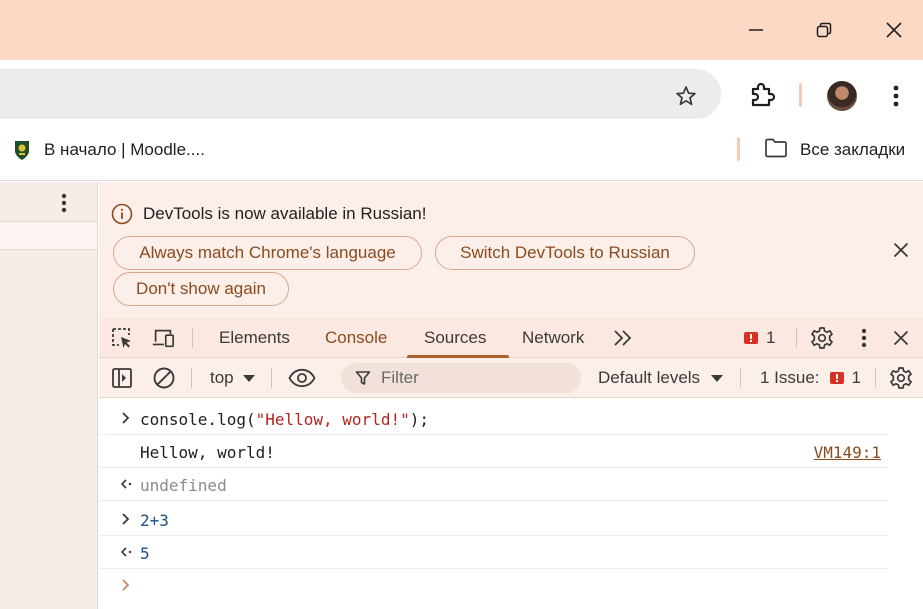 The image size is (923, 609). What do you see at coordinates (800, 95) in the screenshot?
I see `toolbar-separator` at bounding box center [800, 95].